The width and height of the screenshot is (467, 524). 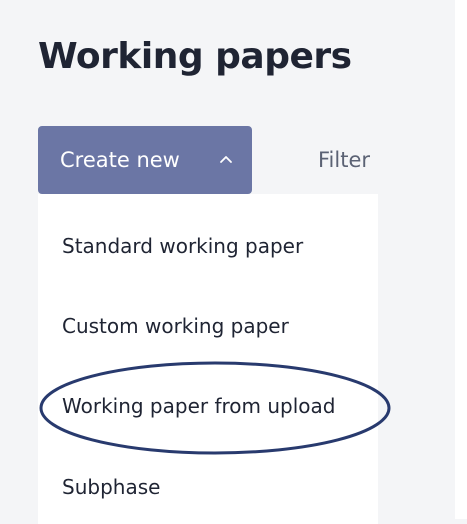 What do you see at coordinates (120, 160) in the screenshot?
I see `create-new-label: Create new` at bounding box center [120, 160].